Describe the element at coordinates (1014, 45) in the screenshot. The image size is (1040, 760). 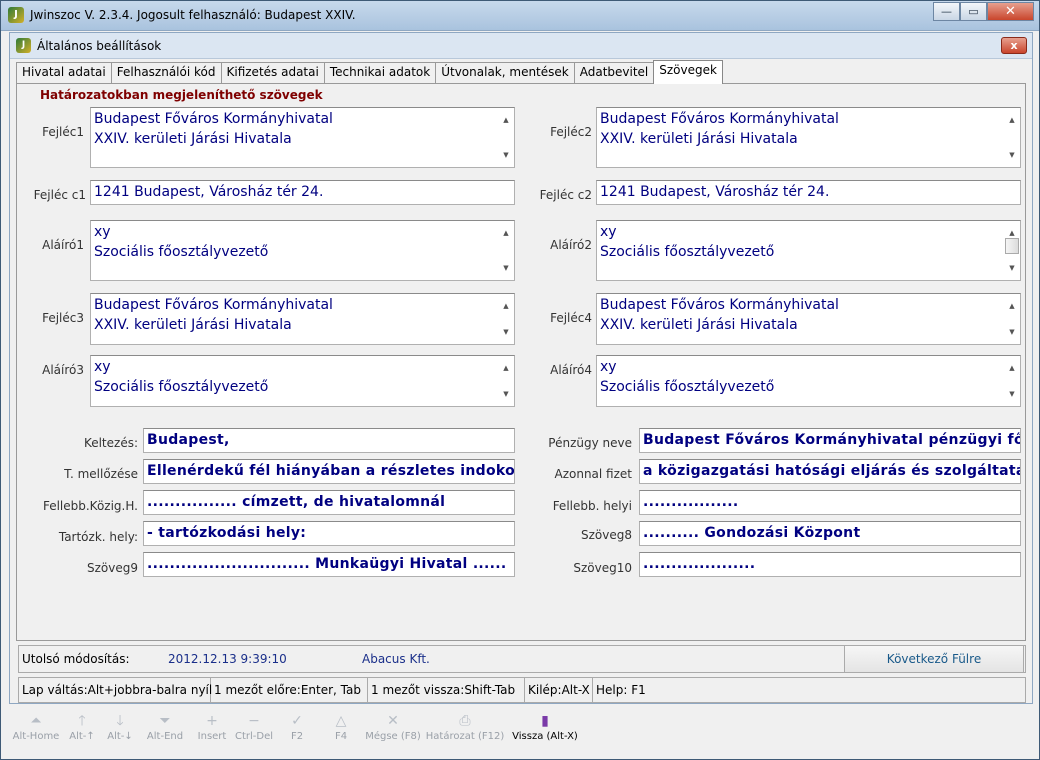
I see `dialog-close-button: x` at that location.